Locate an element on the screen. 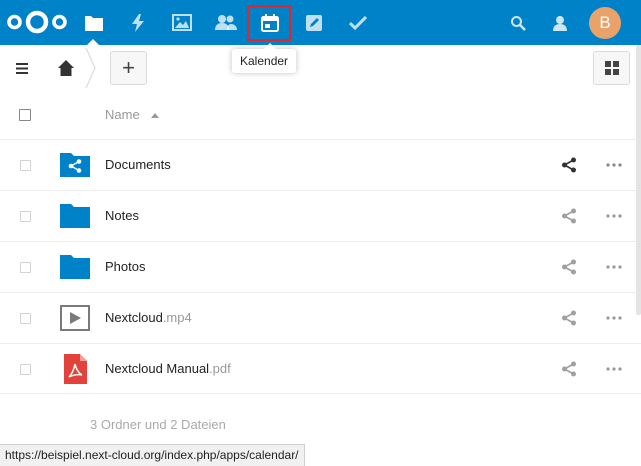 The width and height of the screenshot is (641, 466). app-tasks is located at coordinates (358, 22).